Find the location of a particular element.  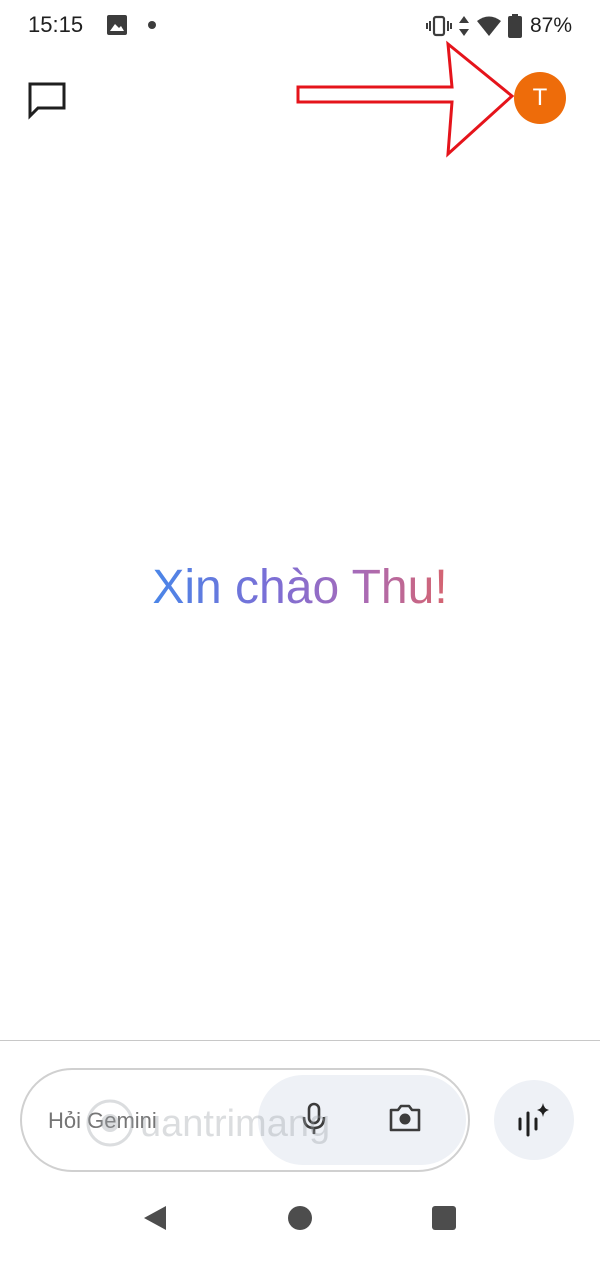

divider is located at coordinates (300, 1040).